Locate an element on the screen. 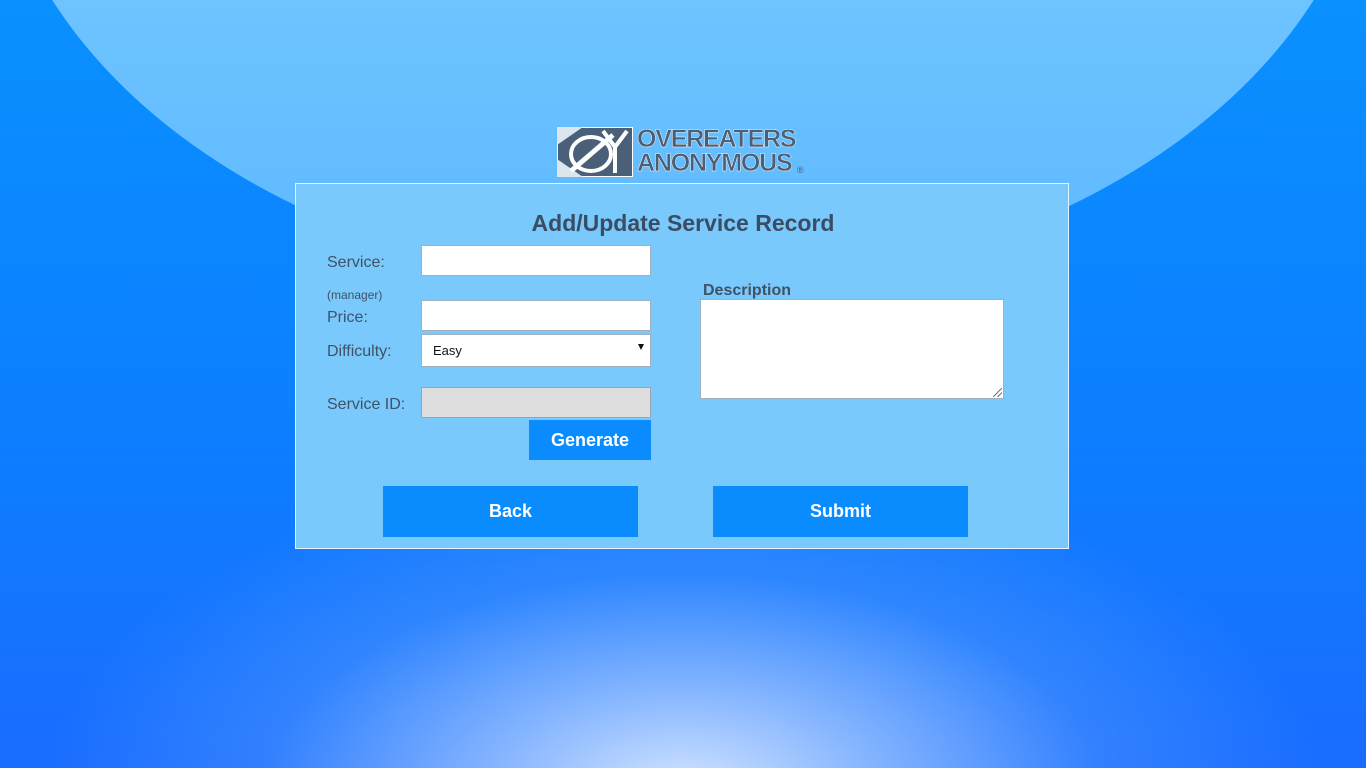  price-input is located at coordinates (536, 315).